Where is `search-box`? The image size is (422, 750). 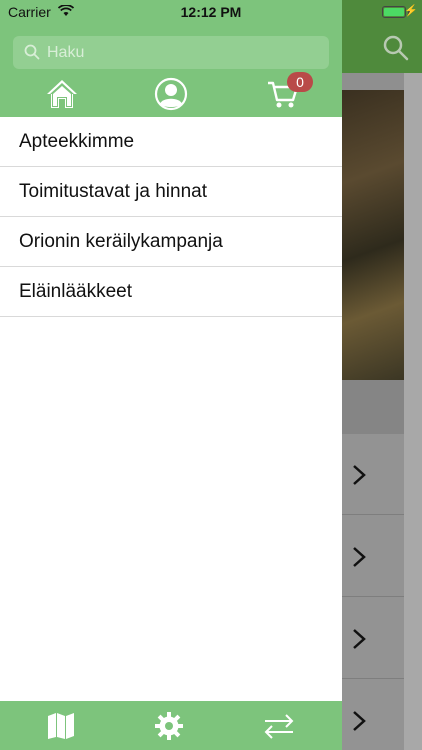
search-box is located at coordinates (171, 52).